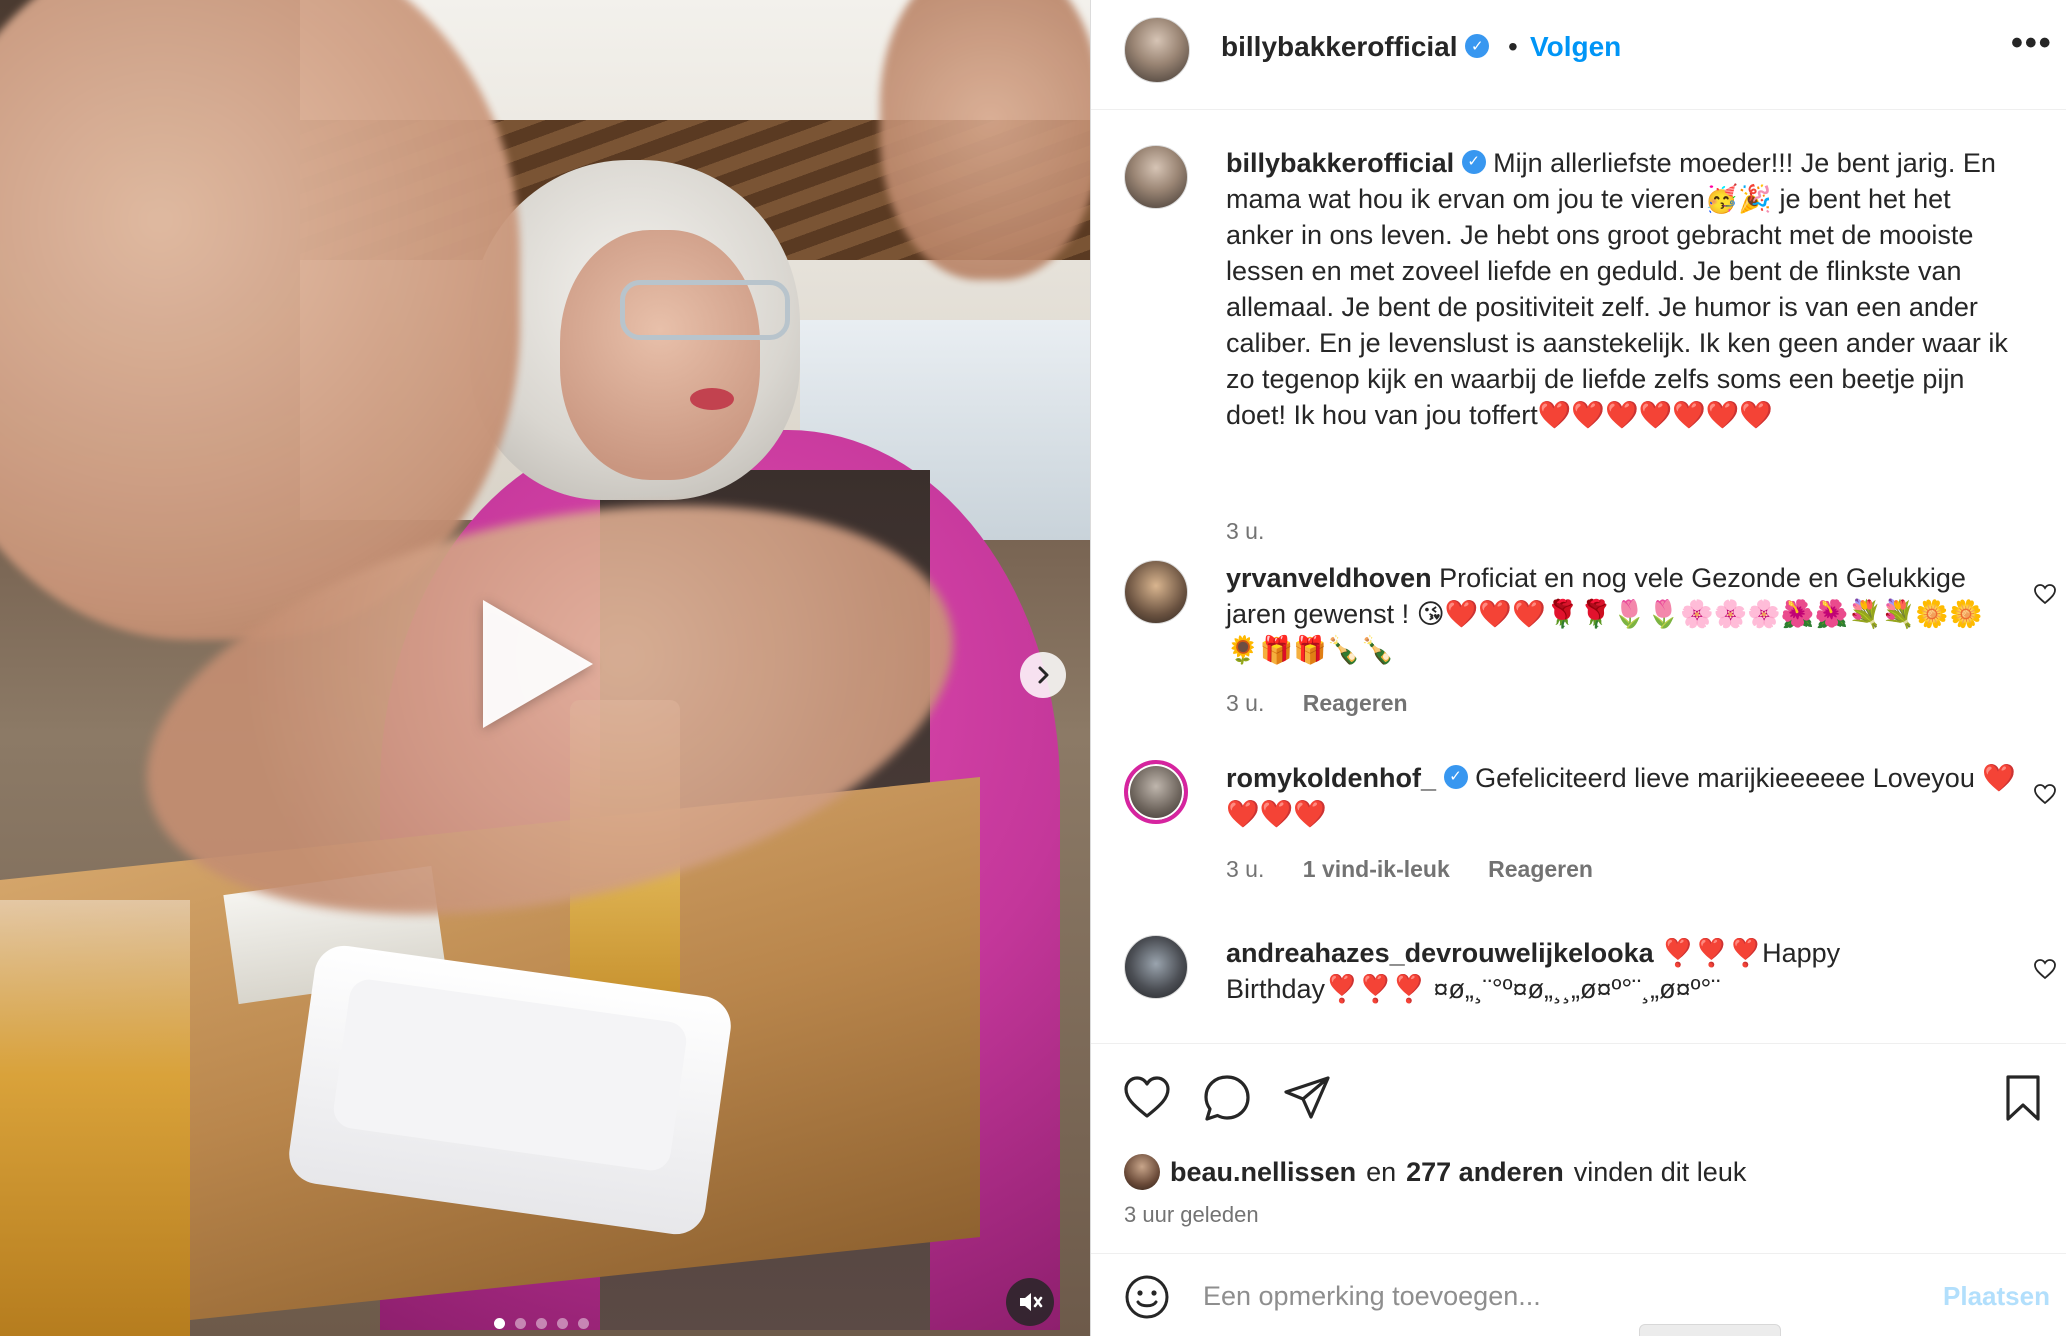 Image resolution: width=2066 pixels, height=1336 pixels. What do you see at coordinates (1339, 46) in the screenshot?
I see `author-username-text: billybakkerofficial` at bounding box center [1339, 46].